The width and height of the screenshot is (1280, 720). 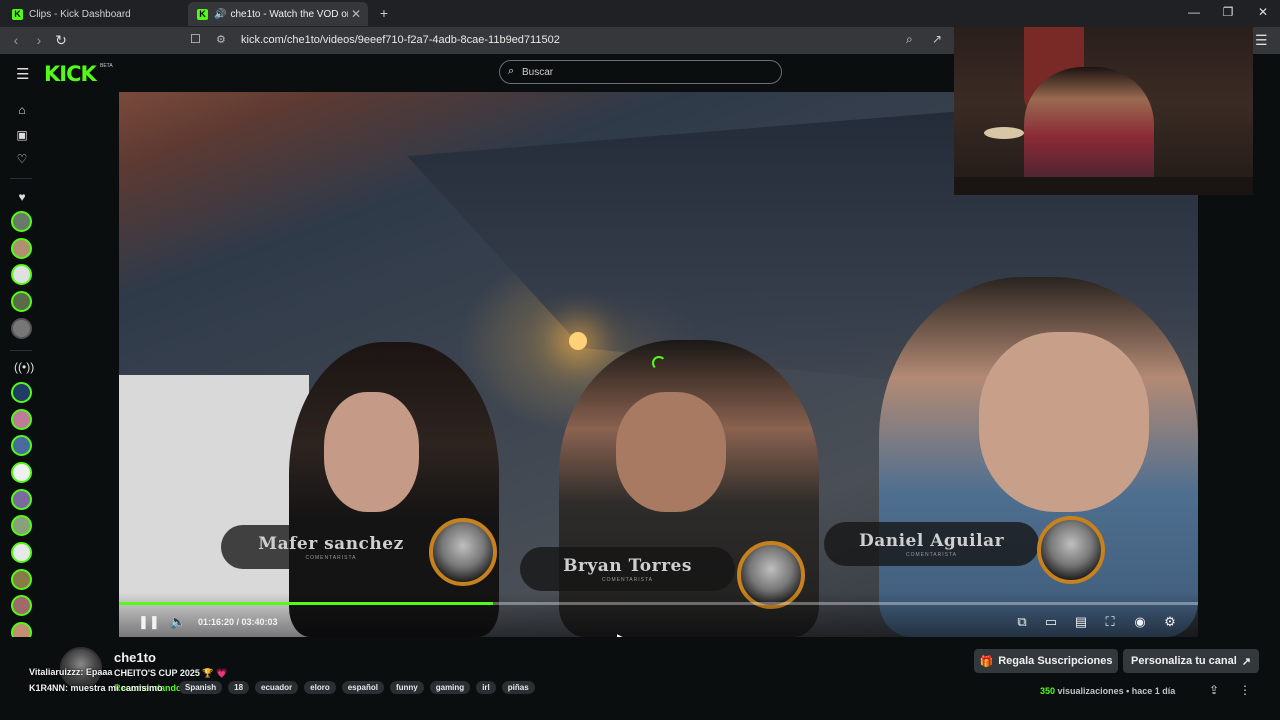 What do you see at coordinates (1004, 133) in the screenshot?
I see `webcam-hat` at bounding box center [1004, 133].